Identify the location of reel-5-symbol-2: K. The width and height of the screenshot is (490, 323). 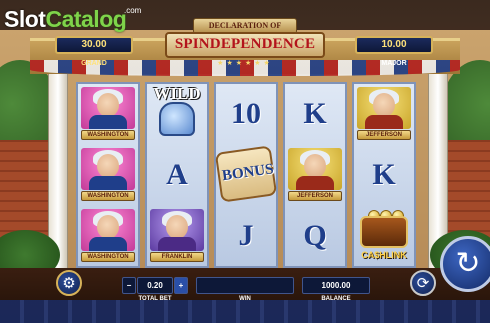
(384, 175).